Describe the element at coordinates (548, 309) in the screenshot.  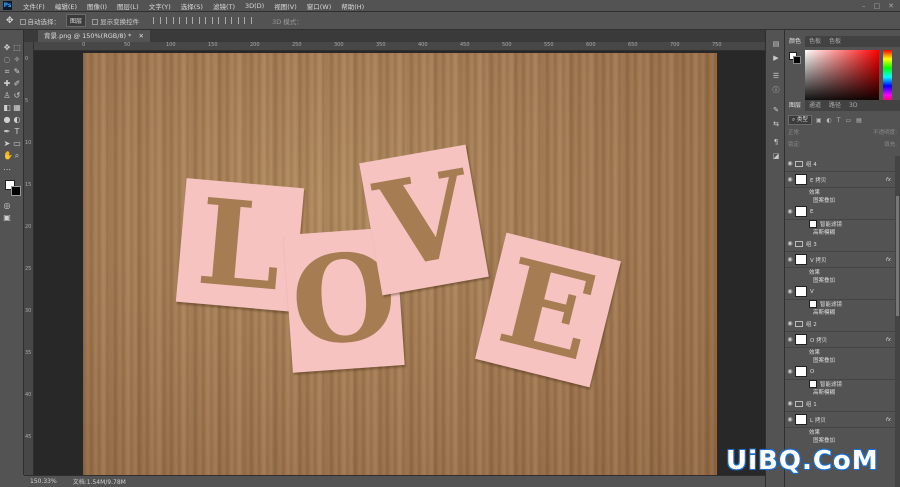
I see `card-letter-e: E` at that location.